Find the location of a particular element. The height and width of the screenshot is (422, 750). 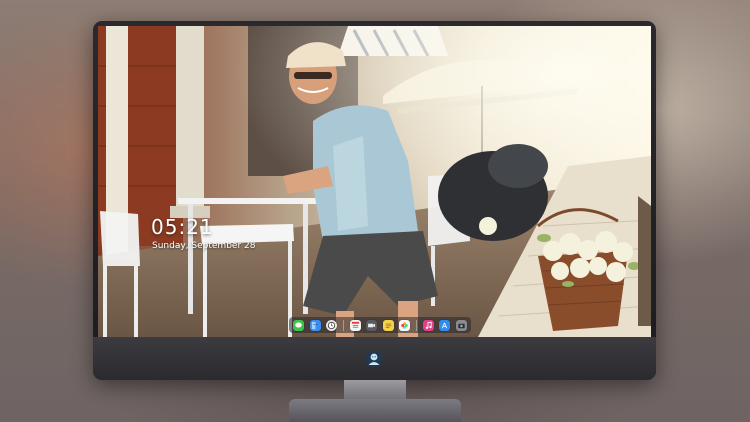

camera-glyph is located at coordinates (461, 325).